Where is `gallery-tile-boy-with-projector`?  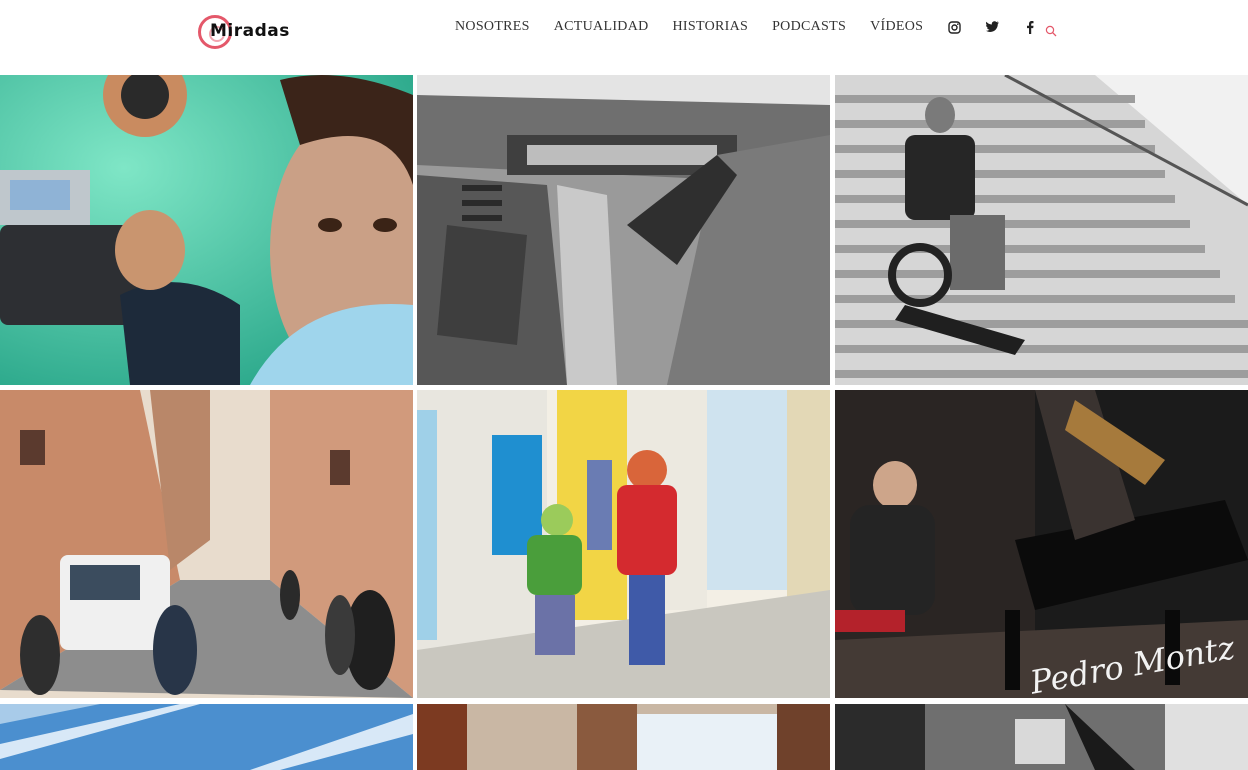
gallery-tile-boy-with-projector is located at coordinates (206, 230).